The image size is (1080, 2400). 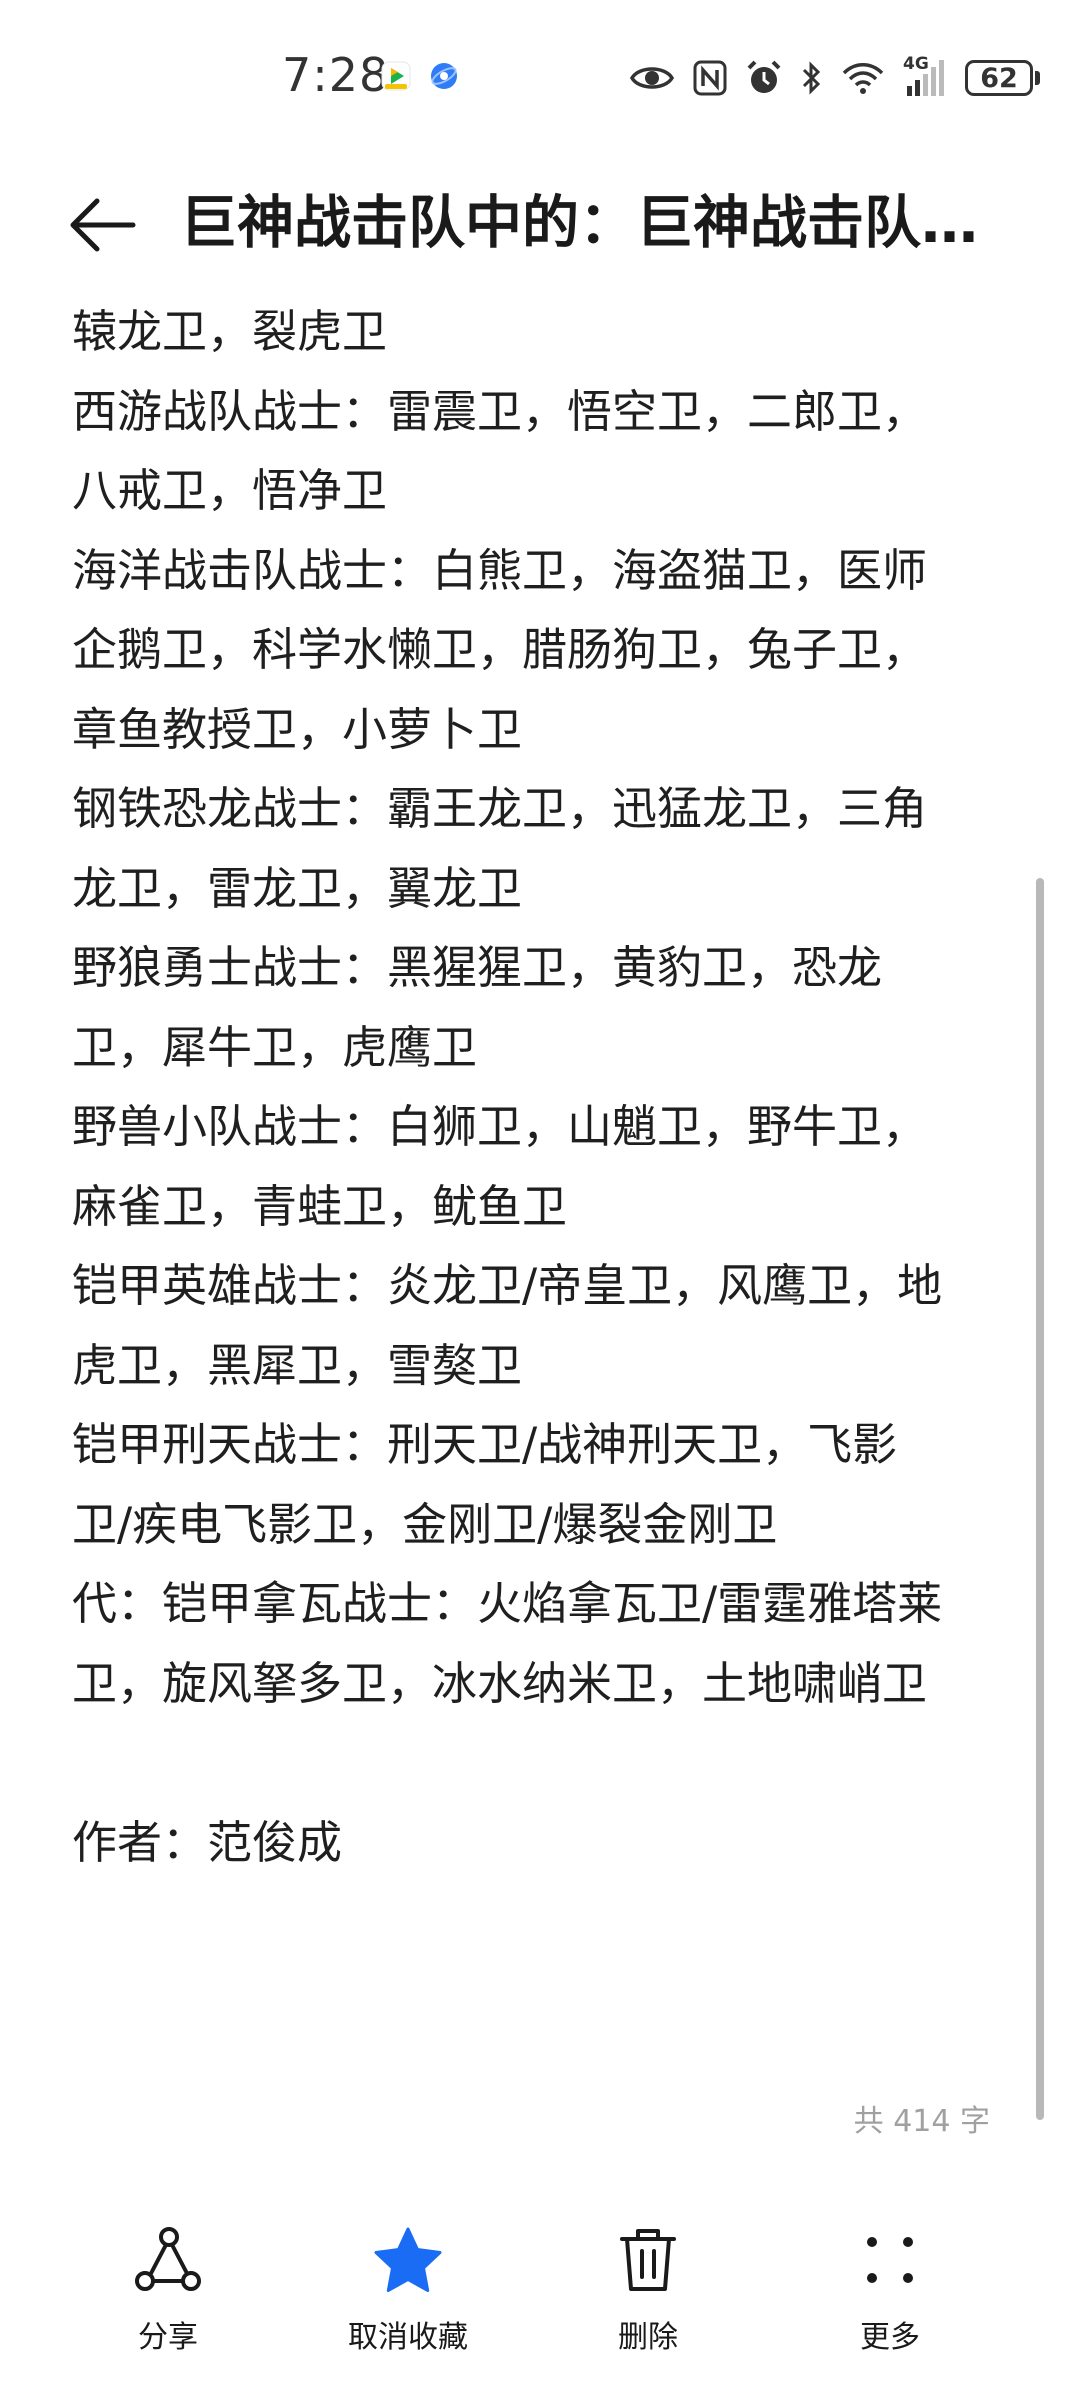 What do you see at coordinates (275, 1047) in the screenshot?
I see `content-line: 卫，犀牛卫，虎鹰卫` at bounding box center [275, 1047].